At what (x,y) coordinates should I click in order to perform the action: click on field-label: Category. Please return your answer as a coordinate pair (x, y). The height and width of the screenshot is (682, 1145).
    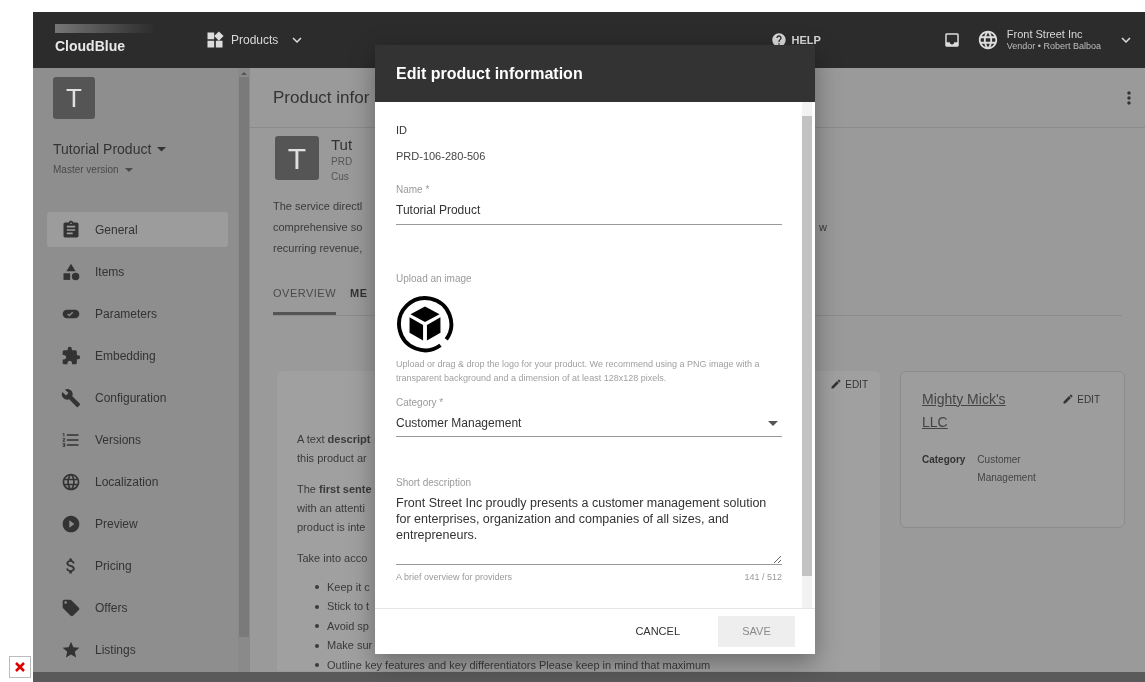
    Looking at the image, I should click on (944, 459).